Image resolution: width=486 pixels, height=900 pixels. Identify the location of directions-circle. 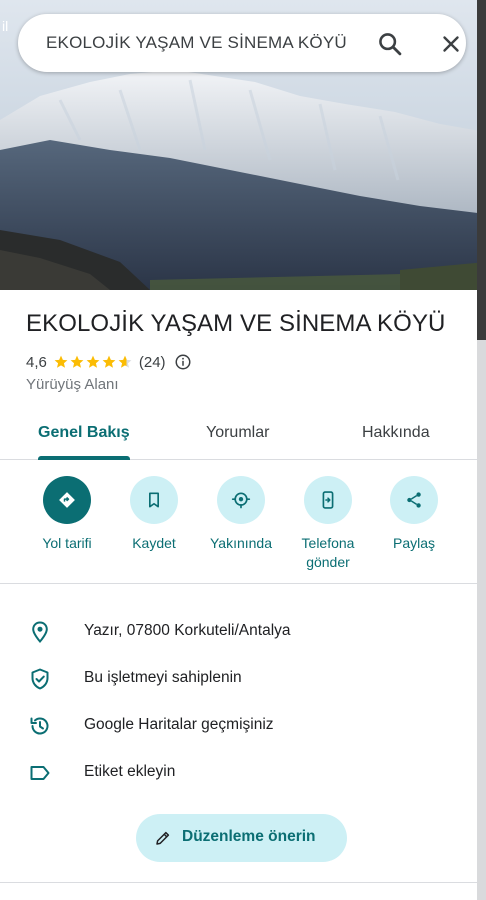
(67, 500).